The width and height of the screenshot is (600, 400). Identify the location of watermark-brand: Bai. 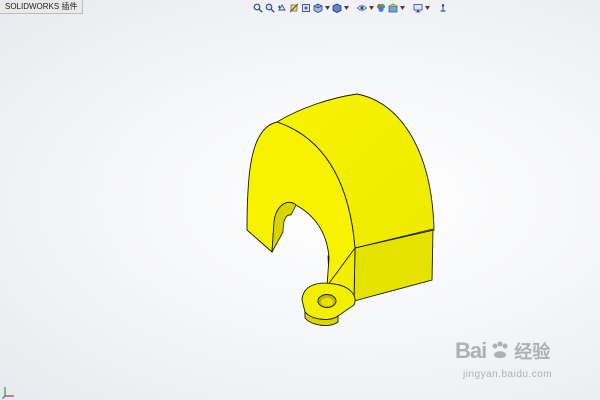
(471, 350).